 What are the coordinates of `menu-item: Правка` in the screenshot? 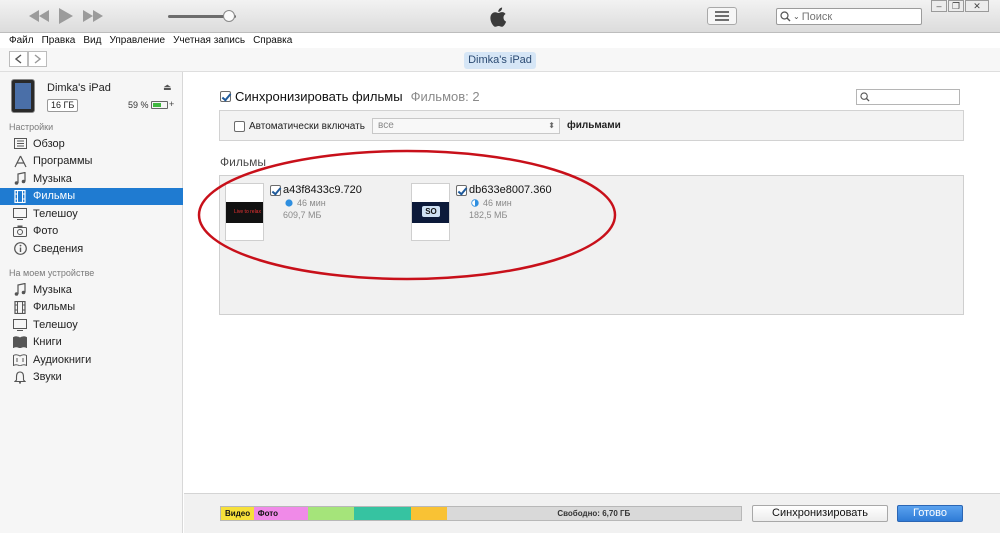 It's located at (59, 40).